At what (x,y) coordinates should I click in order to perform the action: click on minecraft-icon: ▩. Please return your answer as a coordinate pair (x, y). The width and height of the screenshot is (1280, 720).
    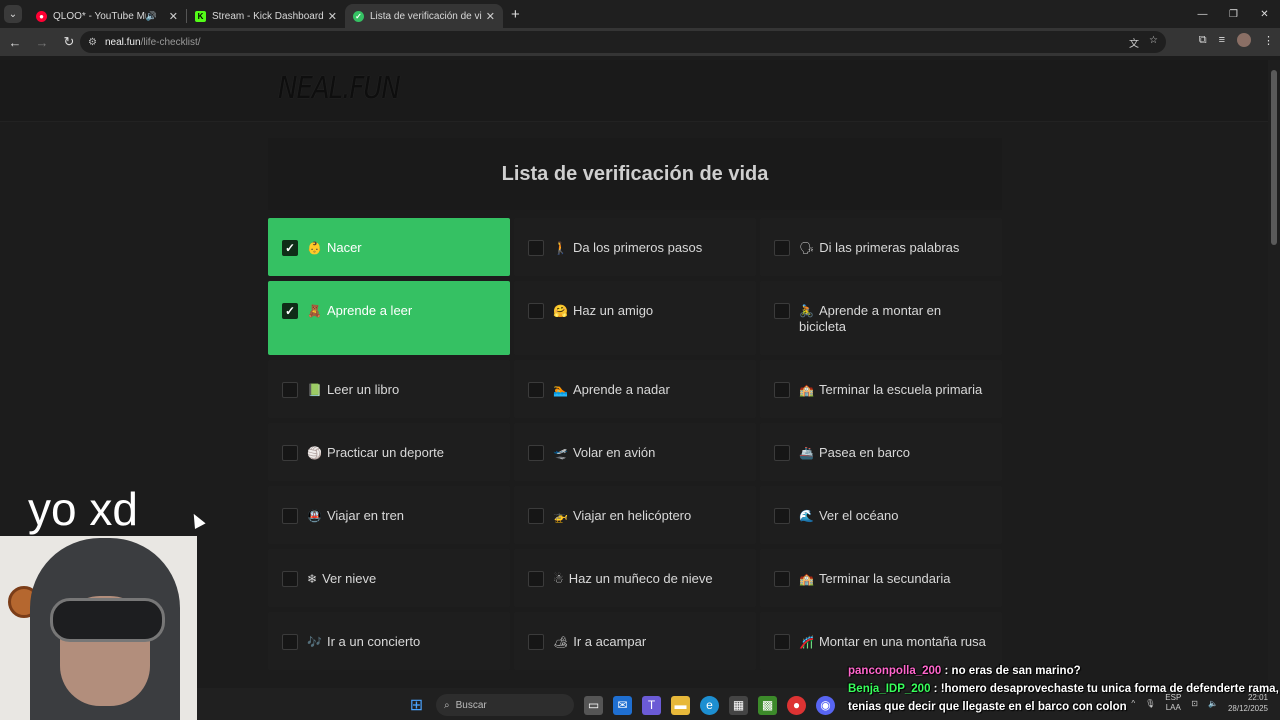
    Looking at the image, I should click on (767, 705).